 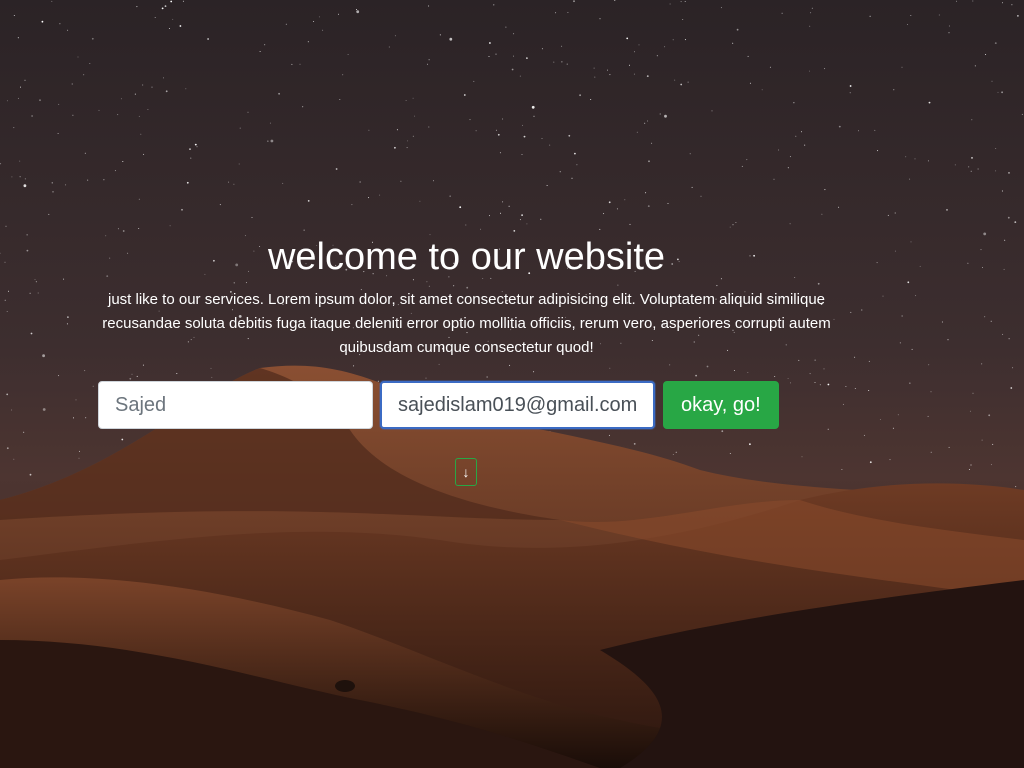 I want to click on signup-form: okay, go!, so click(x=438, y=405).